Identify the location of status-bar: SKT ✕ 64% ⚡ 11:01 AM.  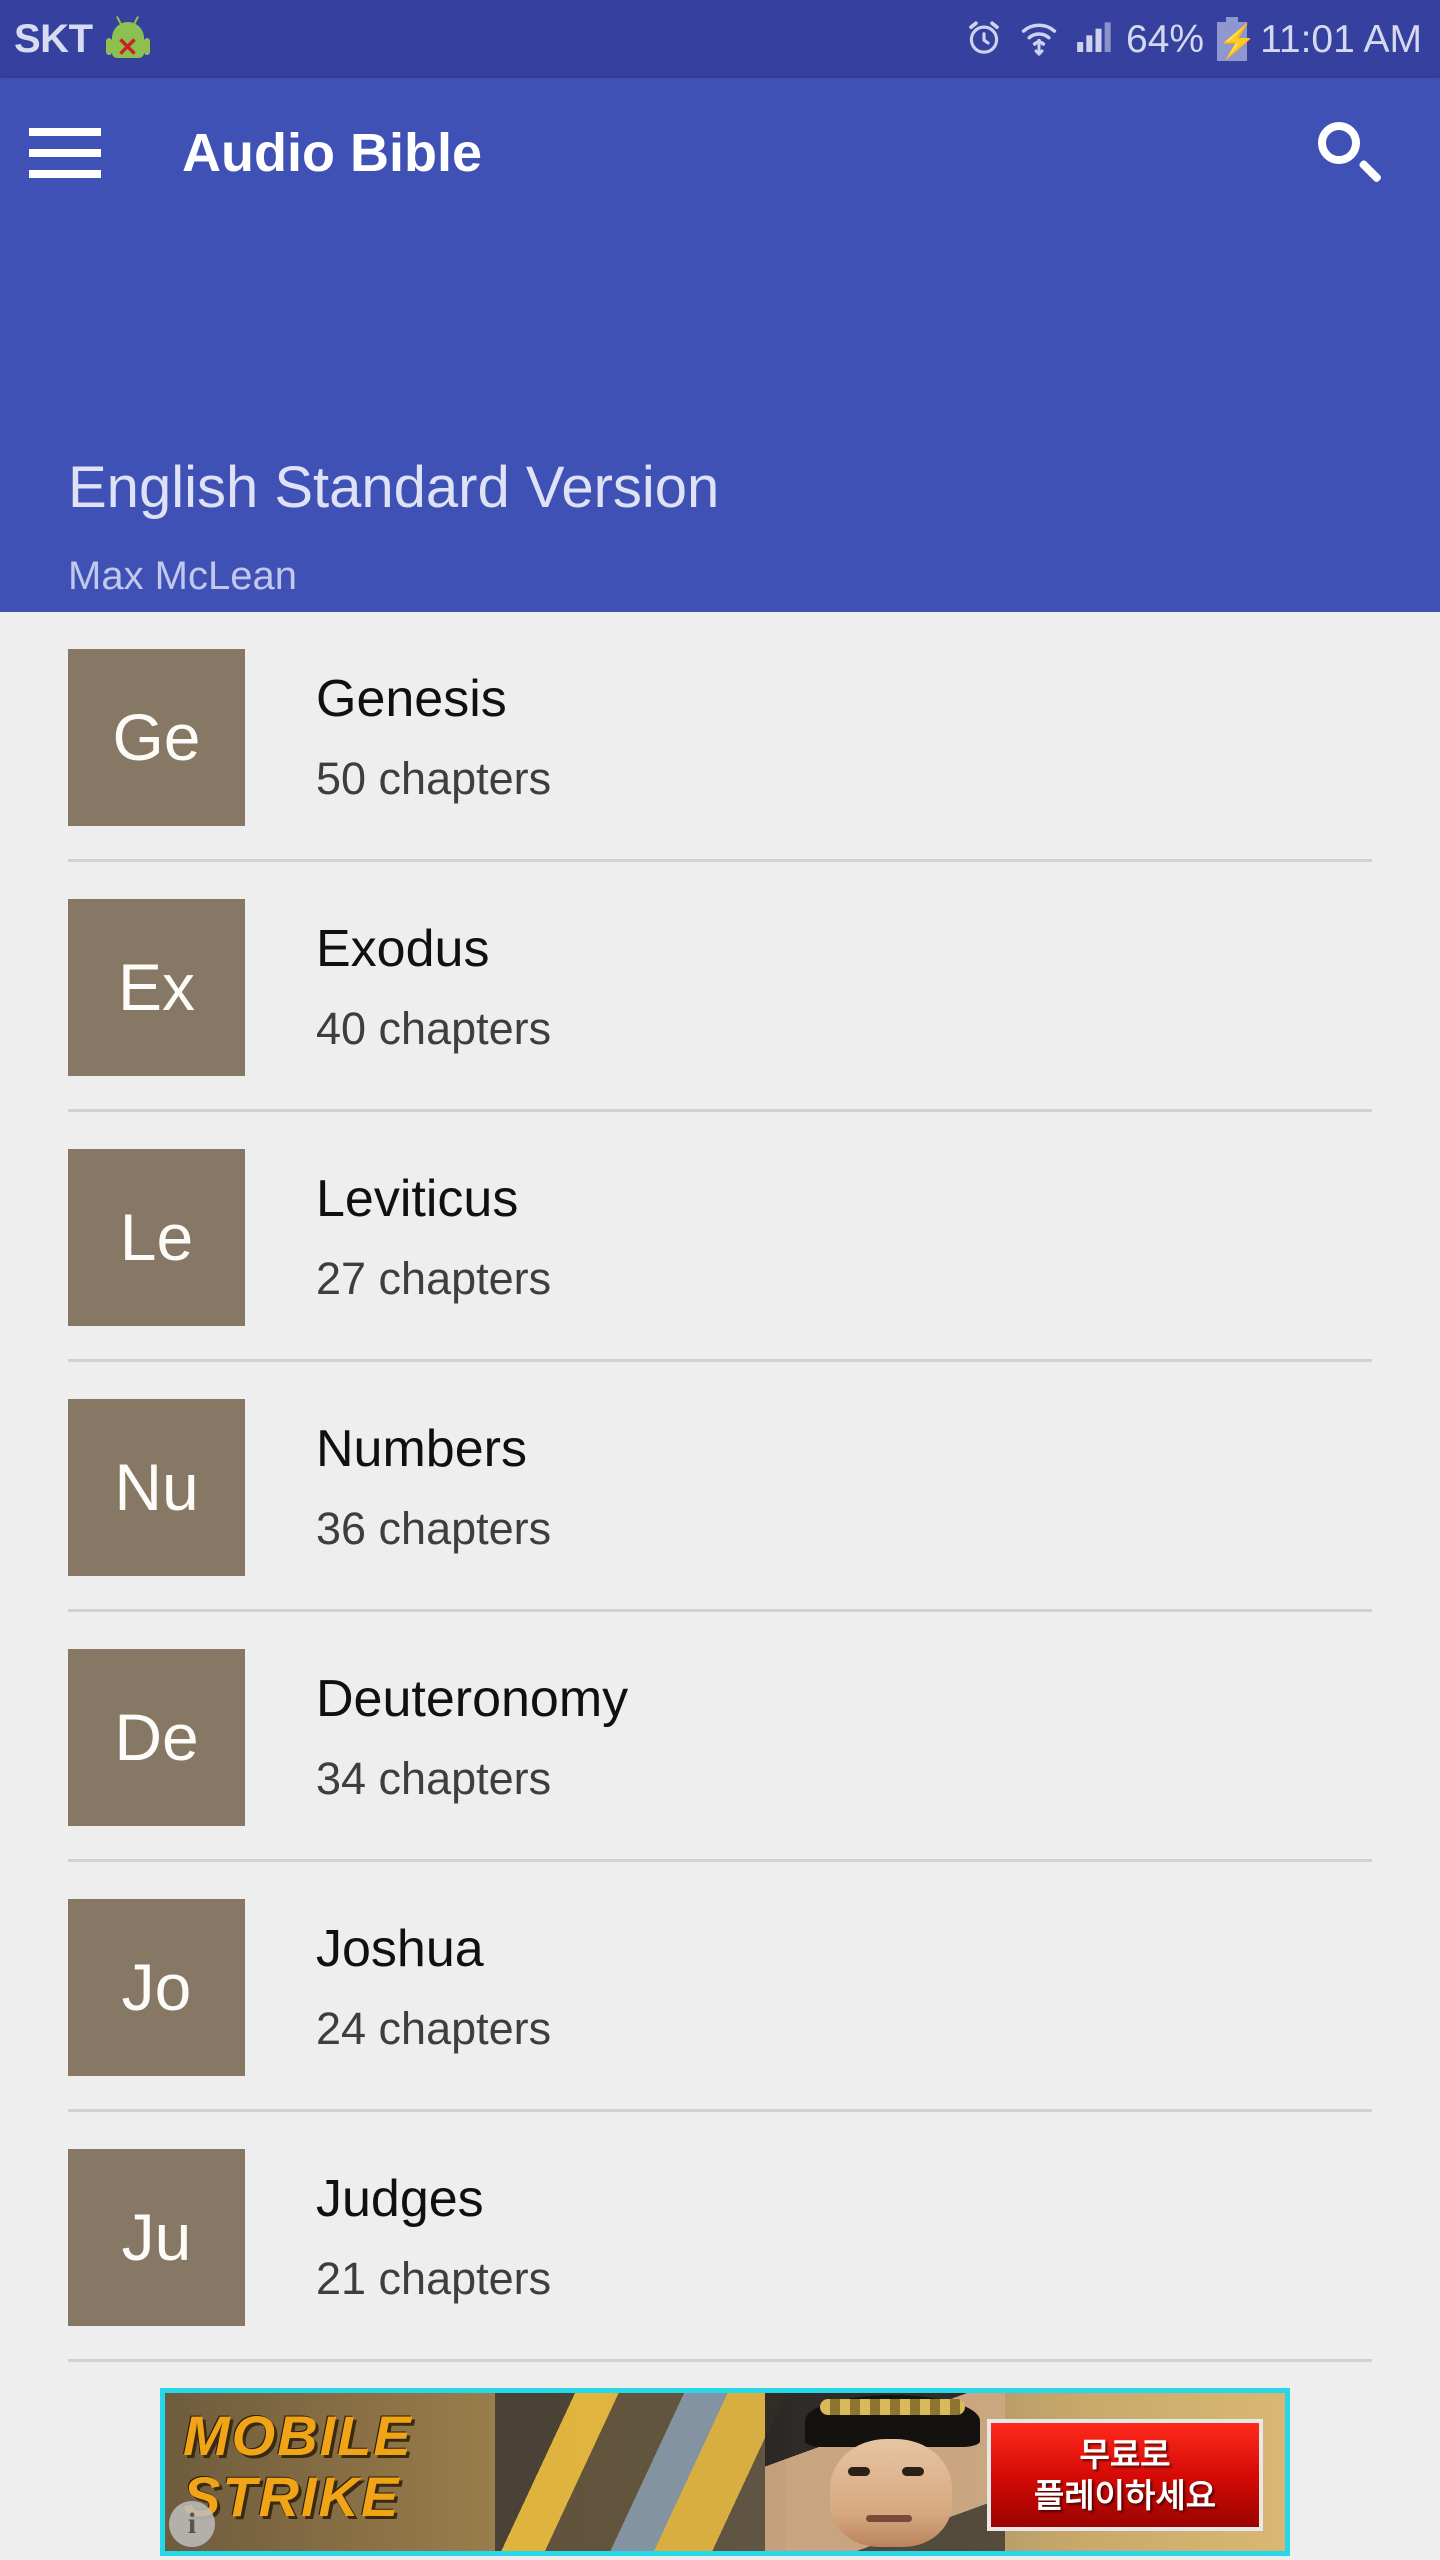
(720, 39).